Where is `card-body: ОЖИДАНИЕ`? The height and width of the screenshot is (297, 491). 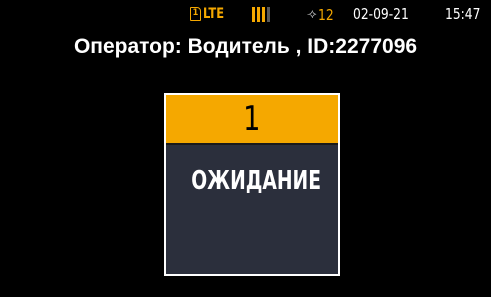
card-body: ОЖИДАНИЕ is located at coordinates (252, 171).